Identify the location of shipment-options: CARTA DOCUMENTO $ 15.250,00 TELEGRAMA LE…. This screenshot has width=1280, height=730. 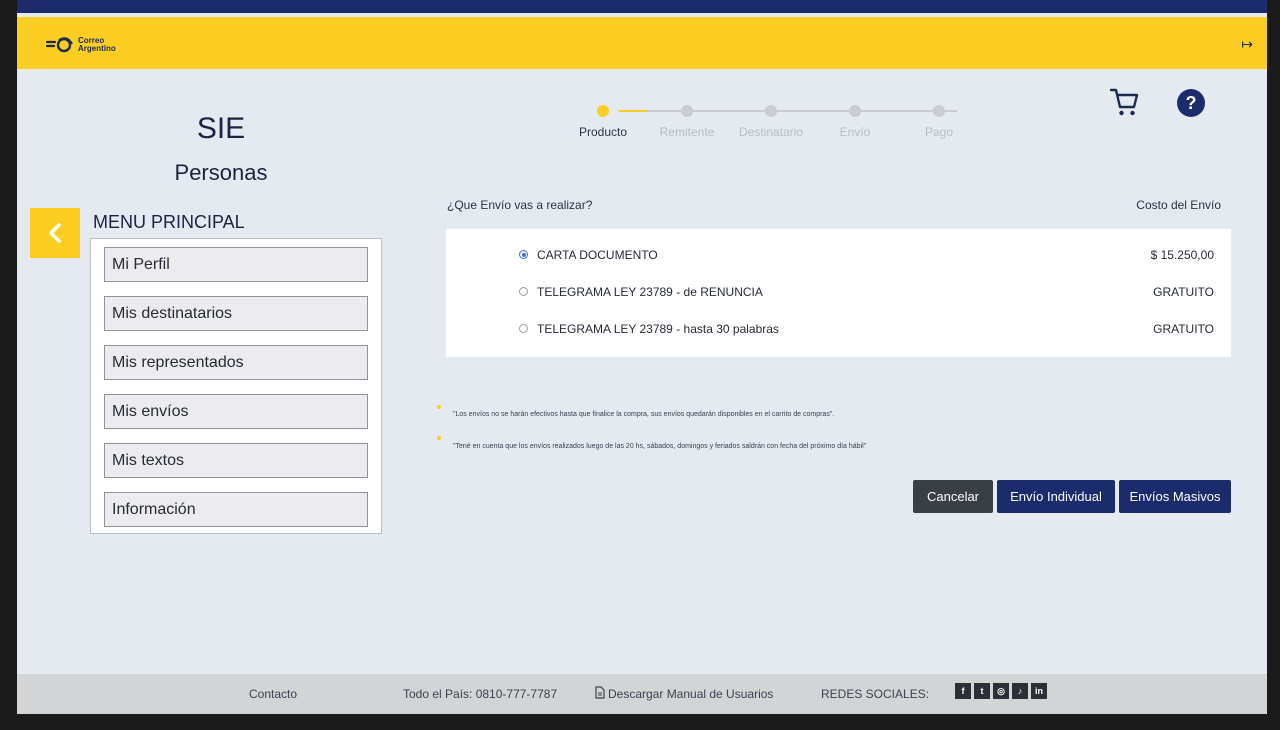
(838, 293).